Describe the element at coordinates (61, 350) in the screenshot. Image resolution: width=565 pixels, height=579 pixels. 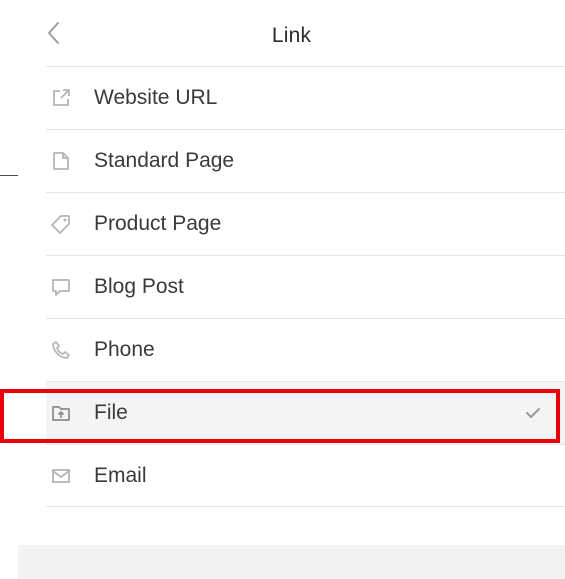
I see `phone-icon` at that location.